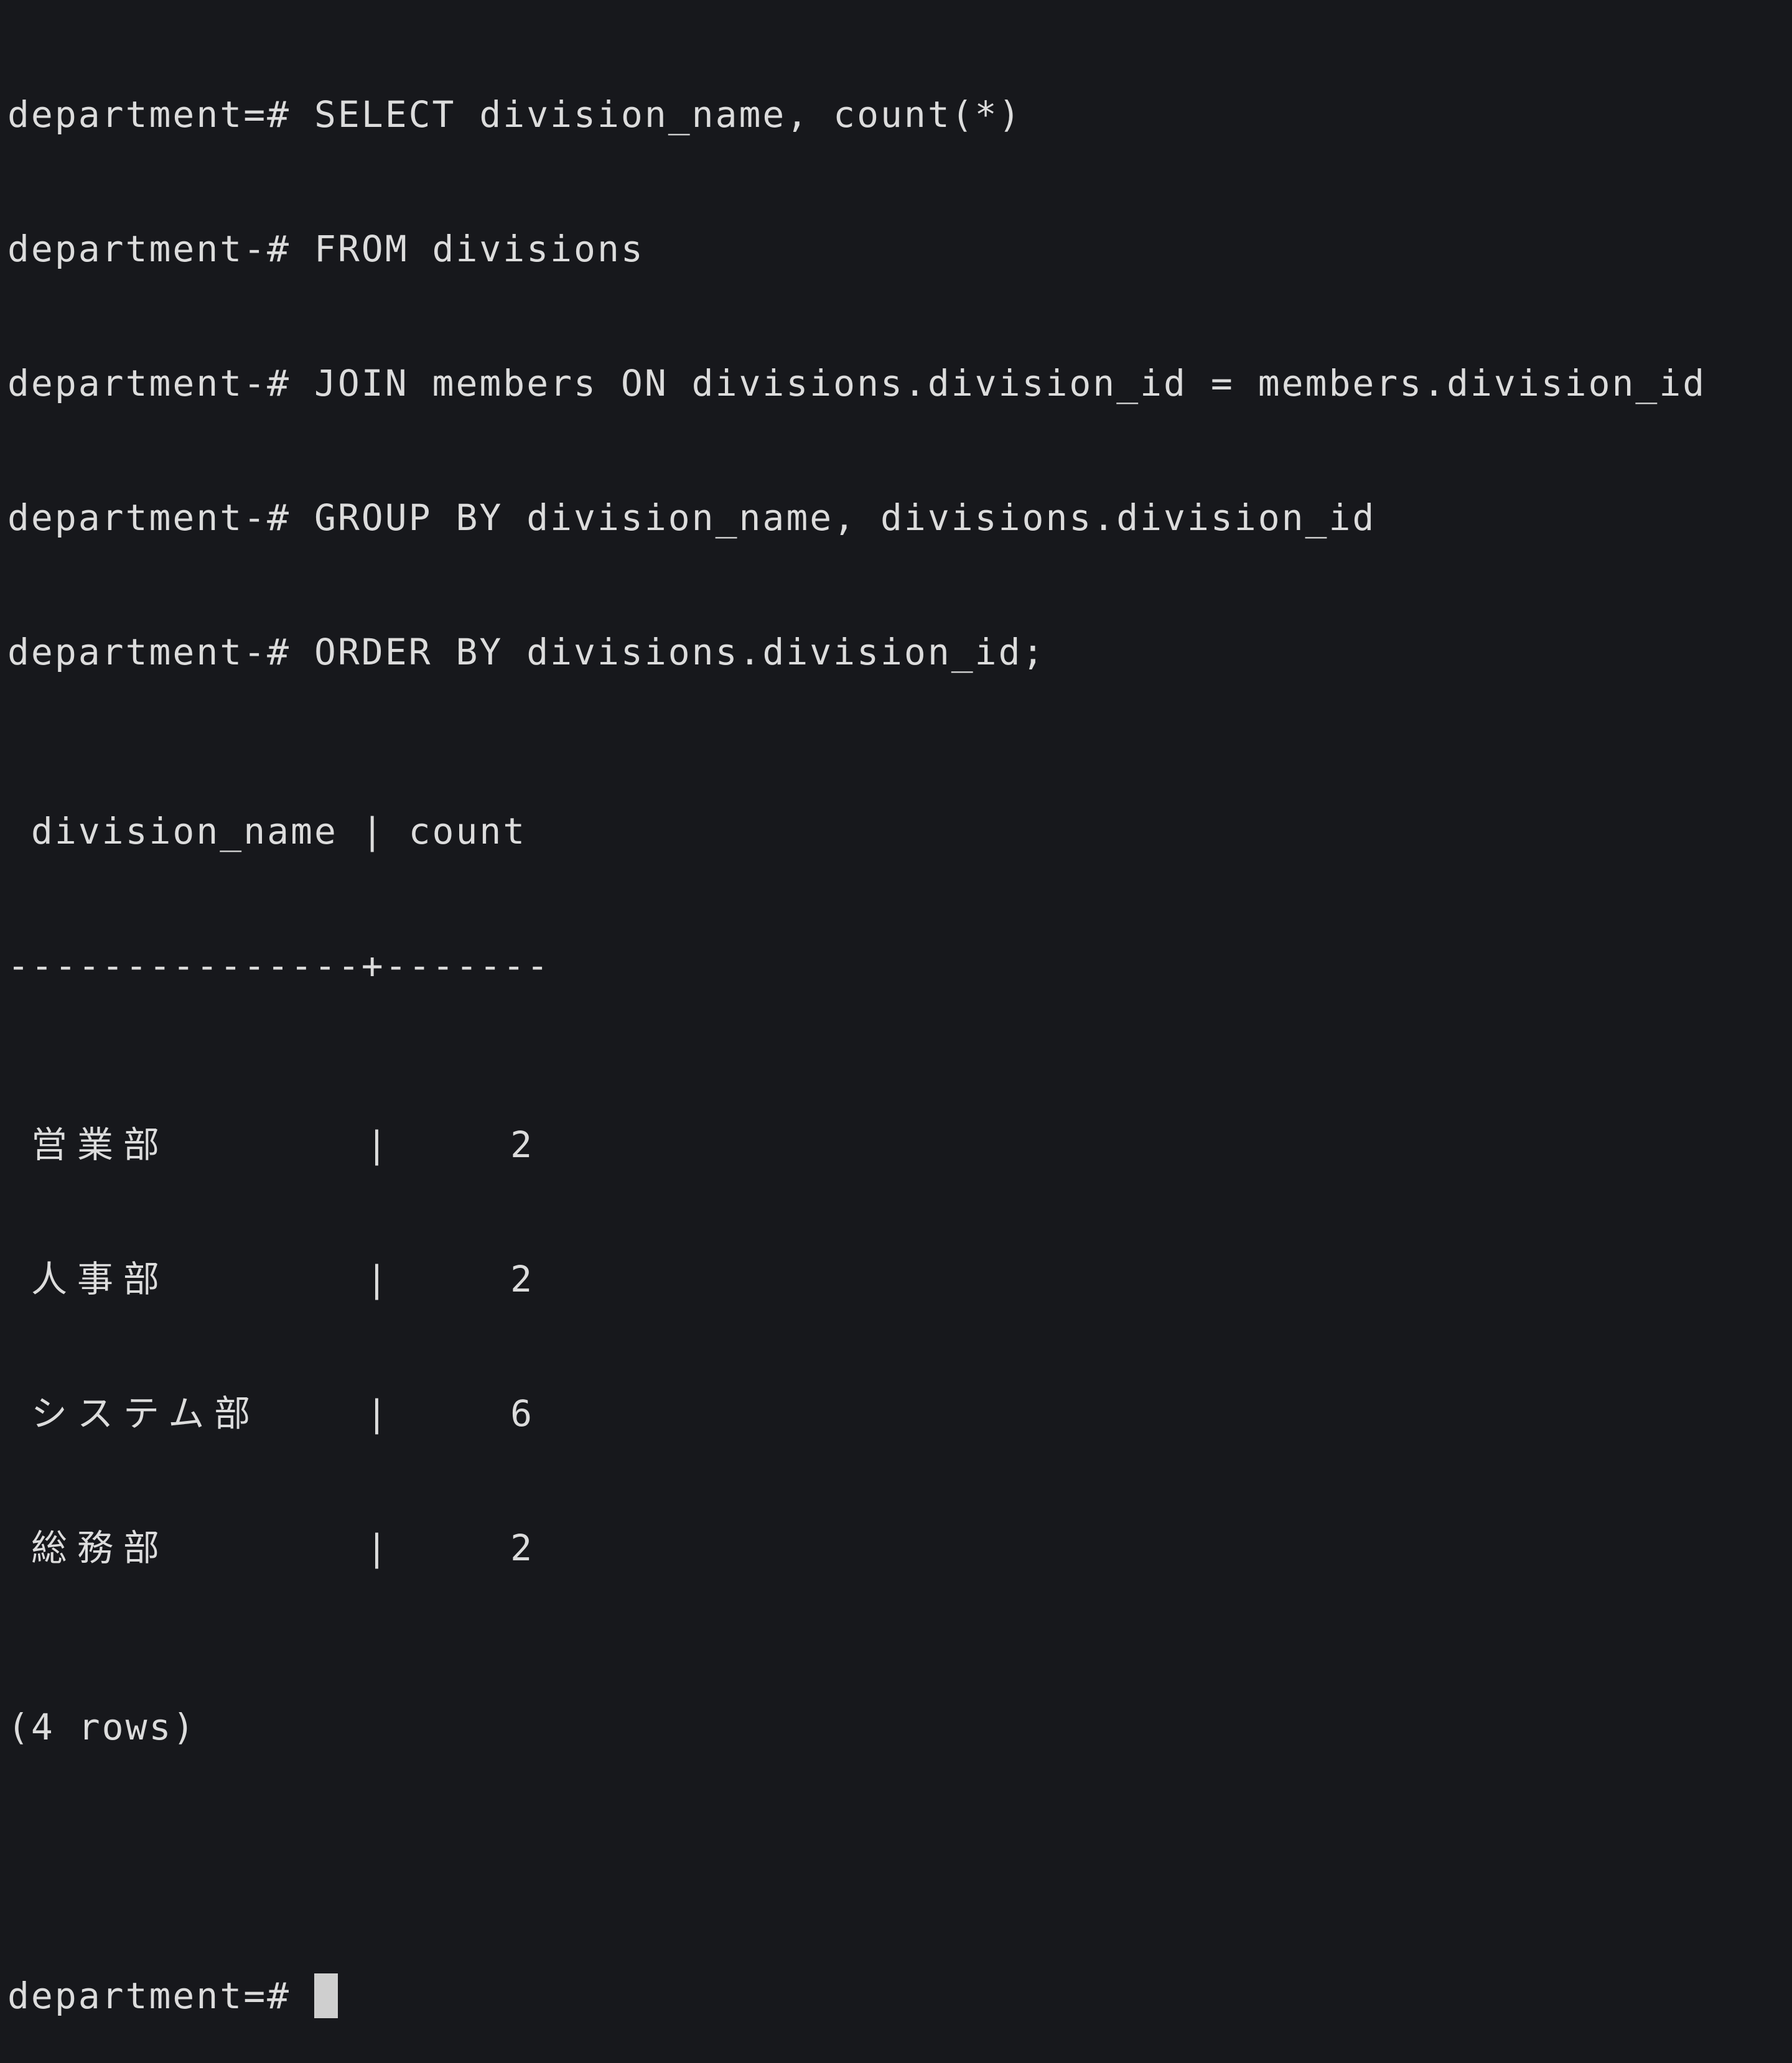 The height and width of the screenshot is (2063, 1792). What do you see at coordinates (668, 114) in the screenshot?
I see `query-text: SELECT division_name, count(*)` at bounding box center [668, 114].